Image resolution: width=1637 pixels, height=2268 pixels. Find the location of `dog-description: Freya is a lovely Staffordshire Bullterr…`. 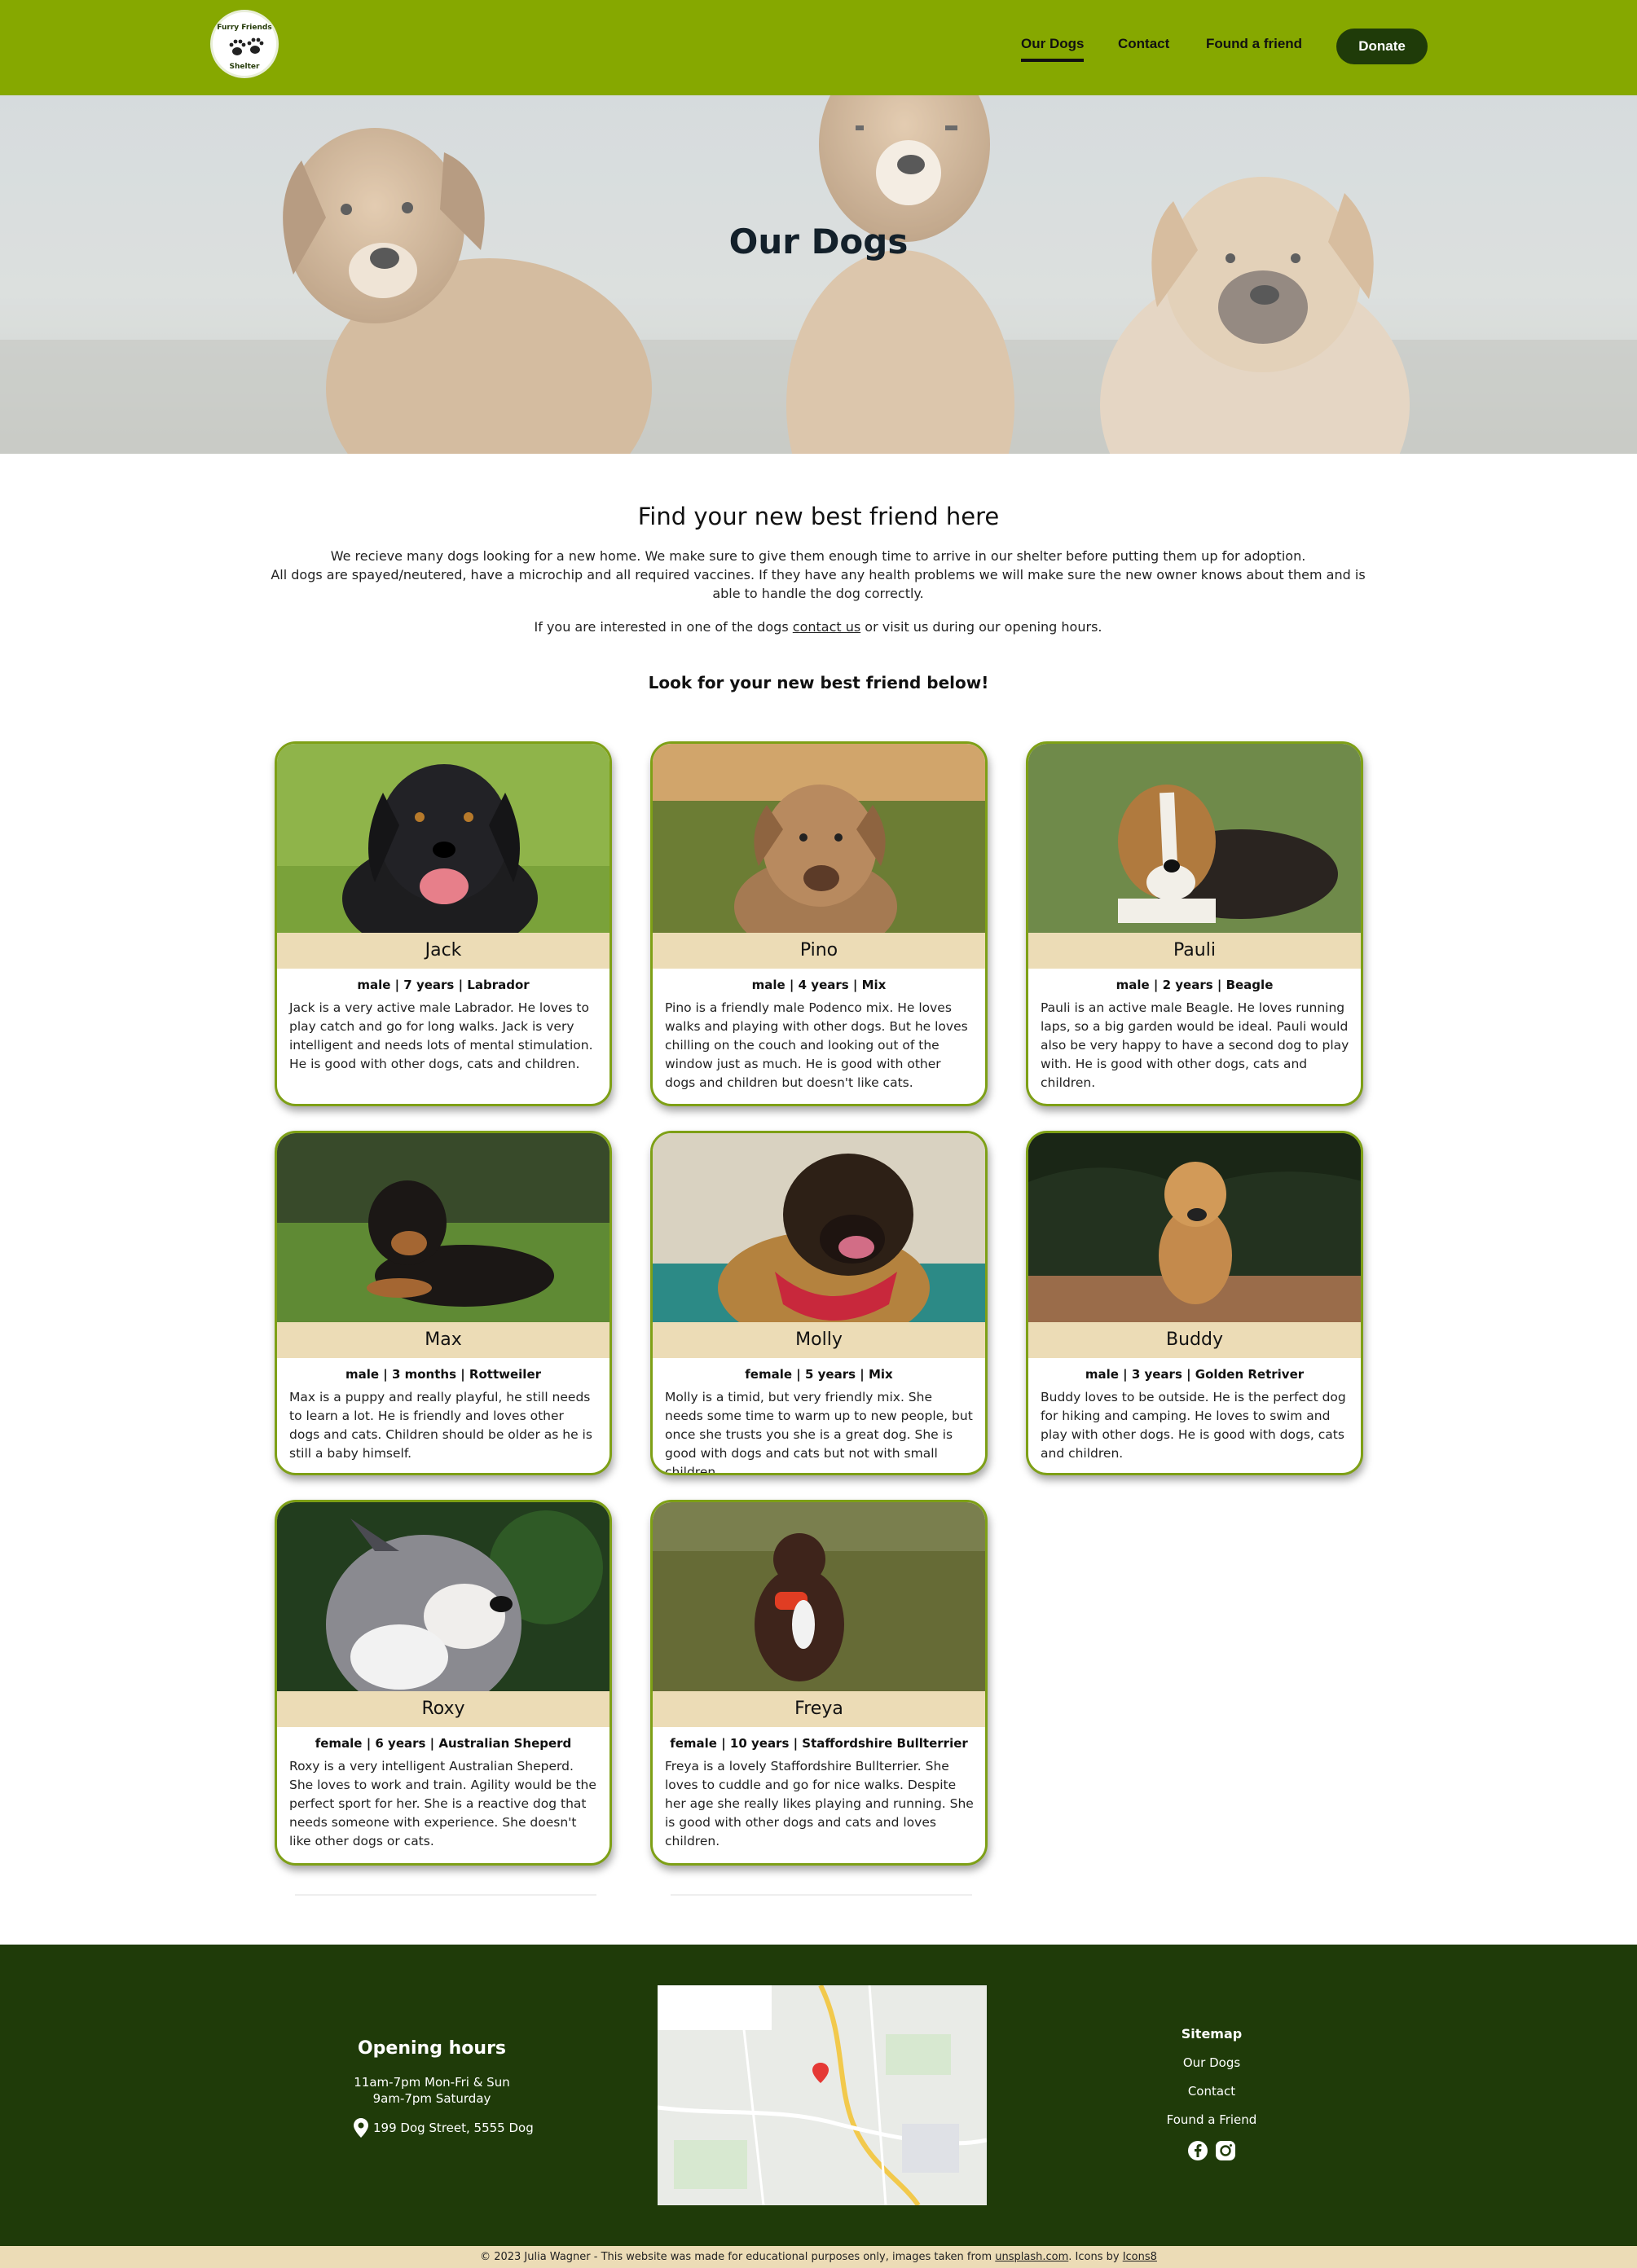

dog-description: Freya is a lovely Staffordshire Bullterr… is located at coordinates (820, 1803).